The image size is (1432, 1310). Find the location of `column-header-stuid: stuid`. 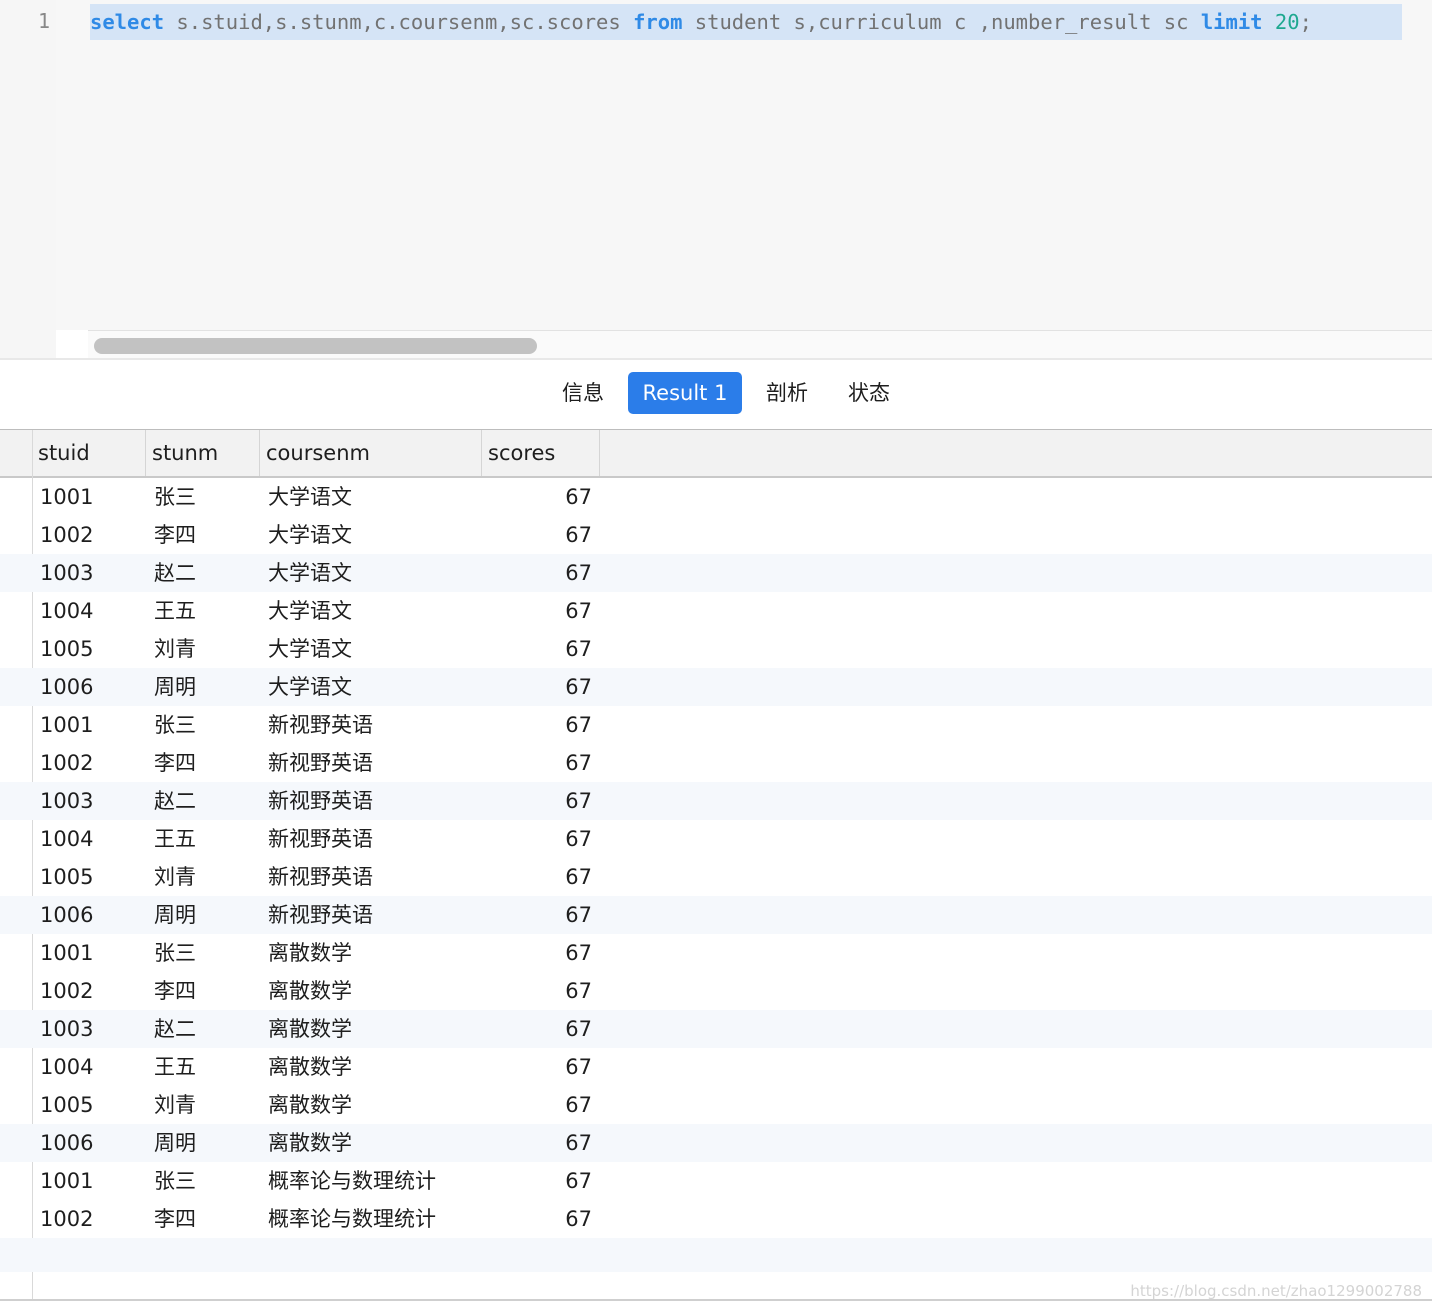

column-header-stuid: stuid is located at coordinates (89, 453).